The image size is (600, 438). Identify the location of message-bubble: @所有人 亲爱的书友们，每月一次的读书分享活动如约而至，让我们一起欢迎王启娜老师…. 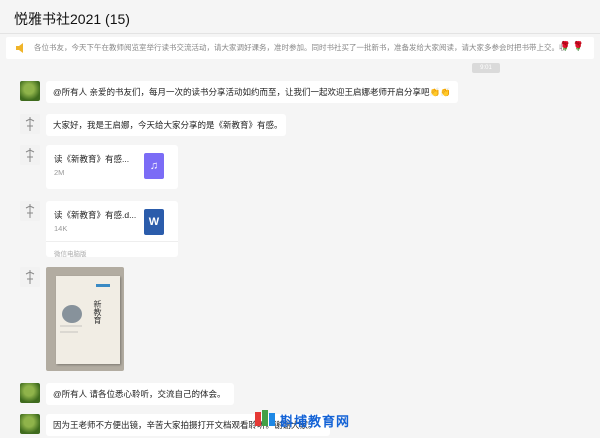
(252, 92).